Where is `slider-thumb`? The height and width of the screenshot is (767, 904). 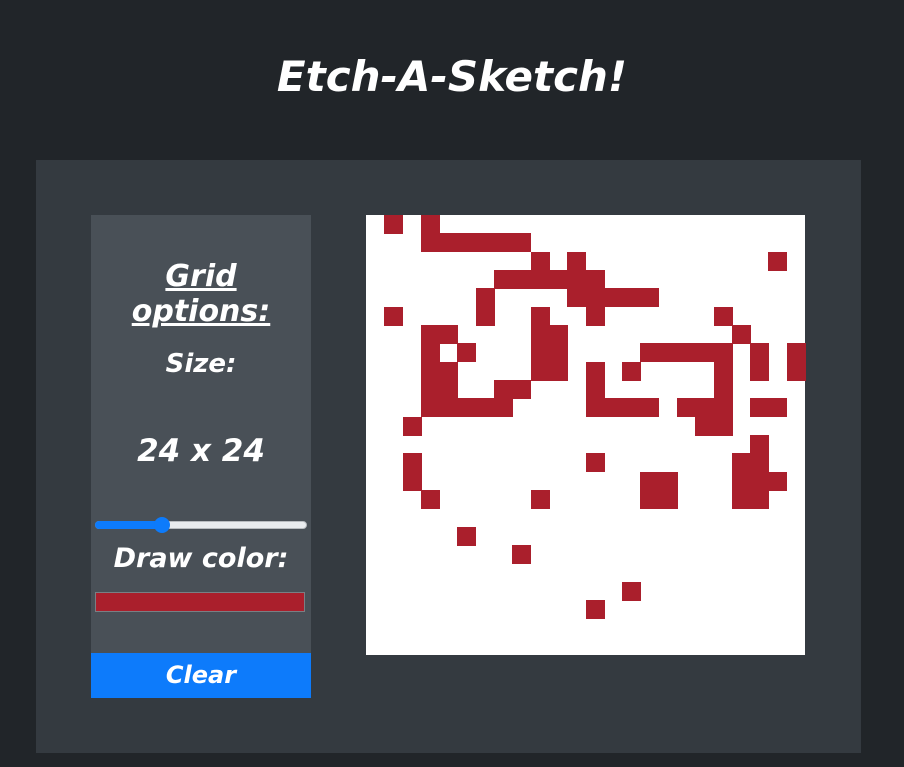
slider-thumb is located at coordinates (162, 525).